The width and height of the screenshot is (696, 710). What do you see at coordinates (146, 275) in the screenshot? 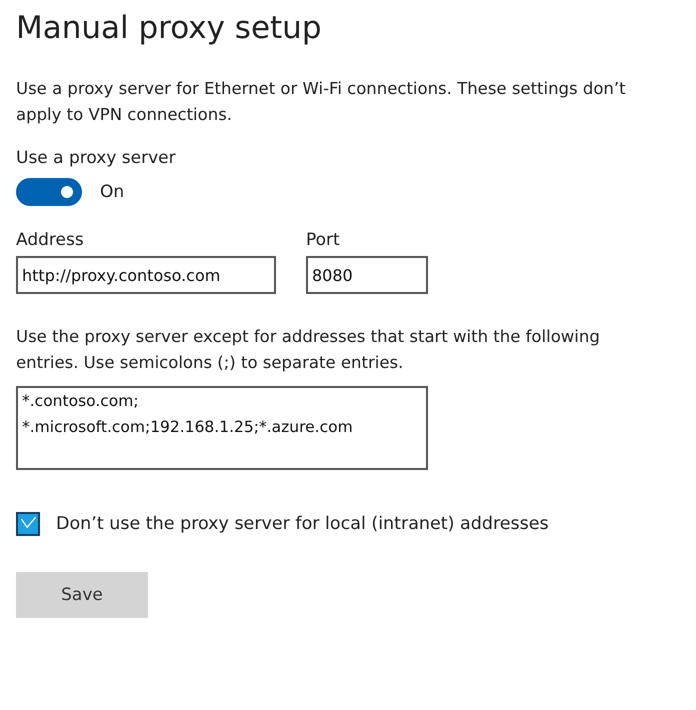
I see `address-field: http://proxy.contoso.com` at bounding box center [146, 275].